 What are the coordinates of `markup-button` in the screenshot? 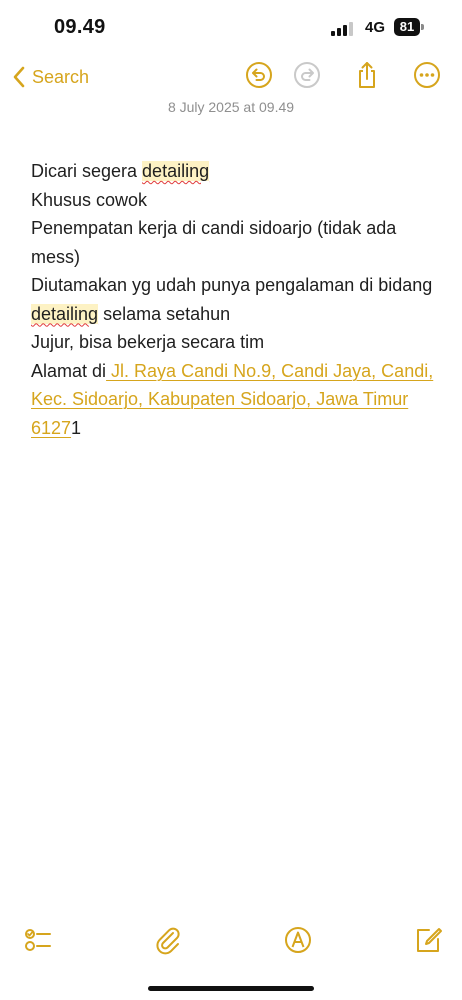 It's located at (298, 940).